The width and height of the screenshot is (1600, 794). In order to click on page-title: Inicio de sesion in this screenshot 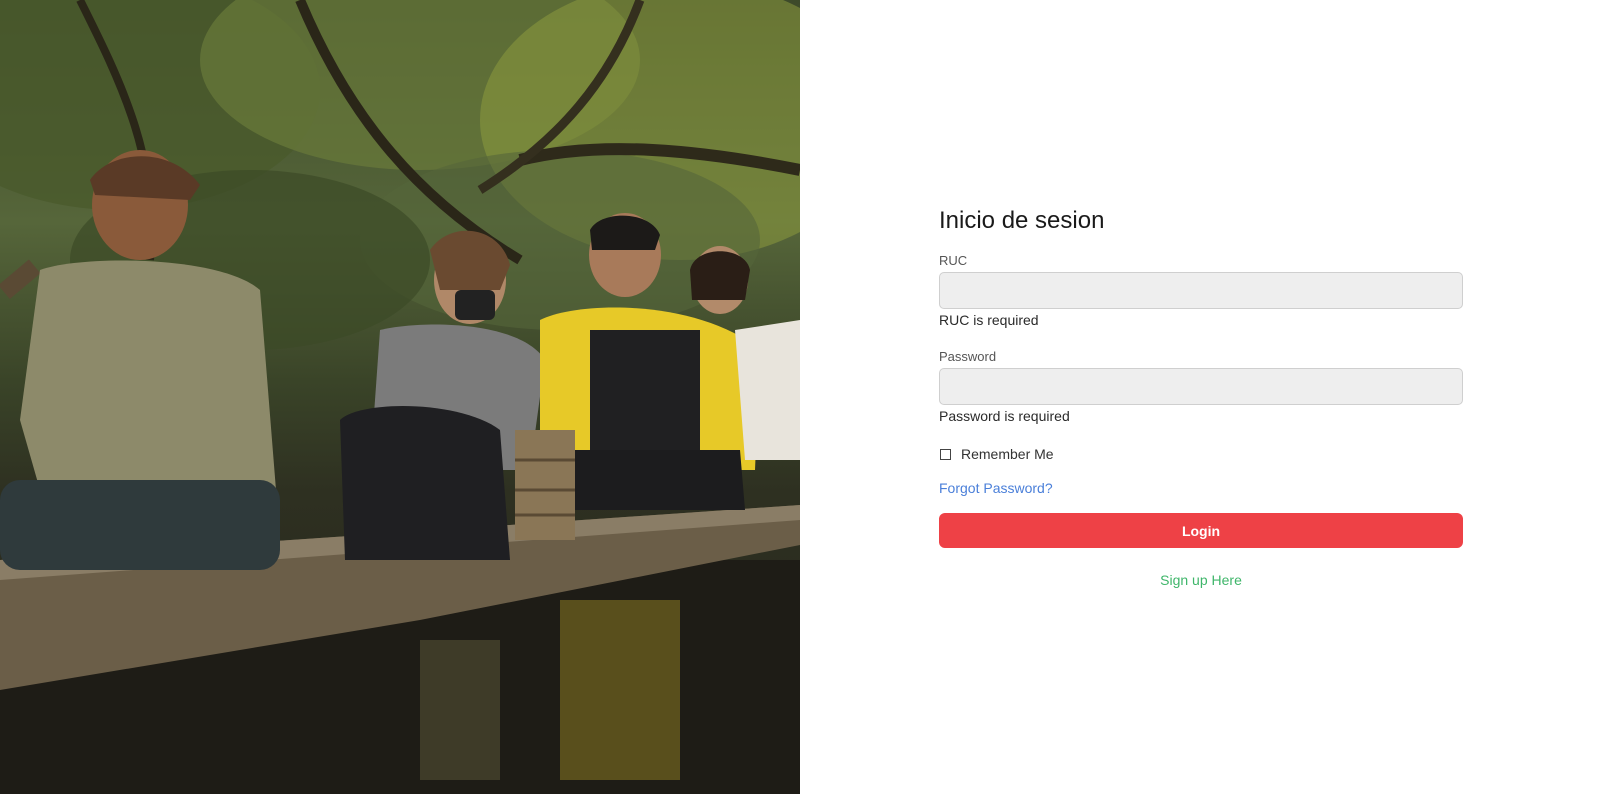, I will do `click(1022, 220)`.